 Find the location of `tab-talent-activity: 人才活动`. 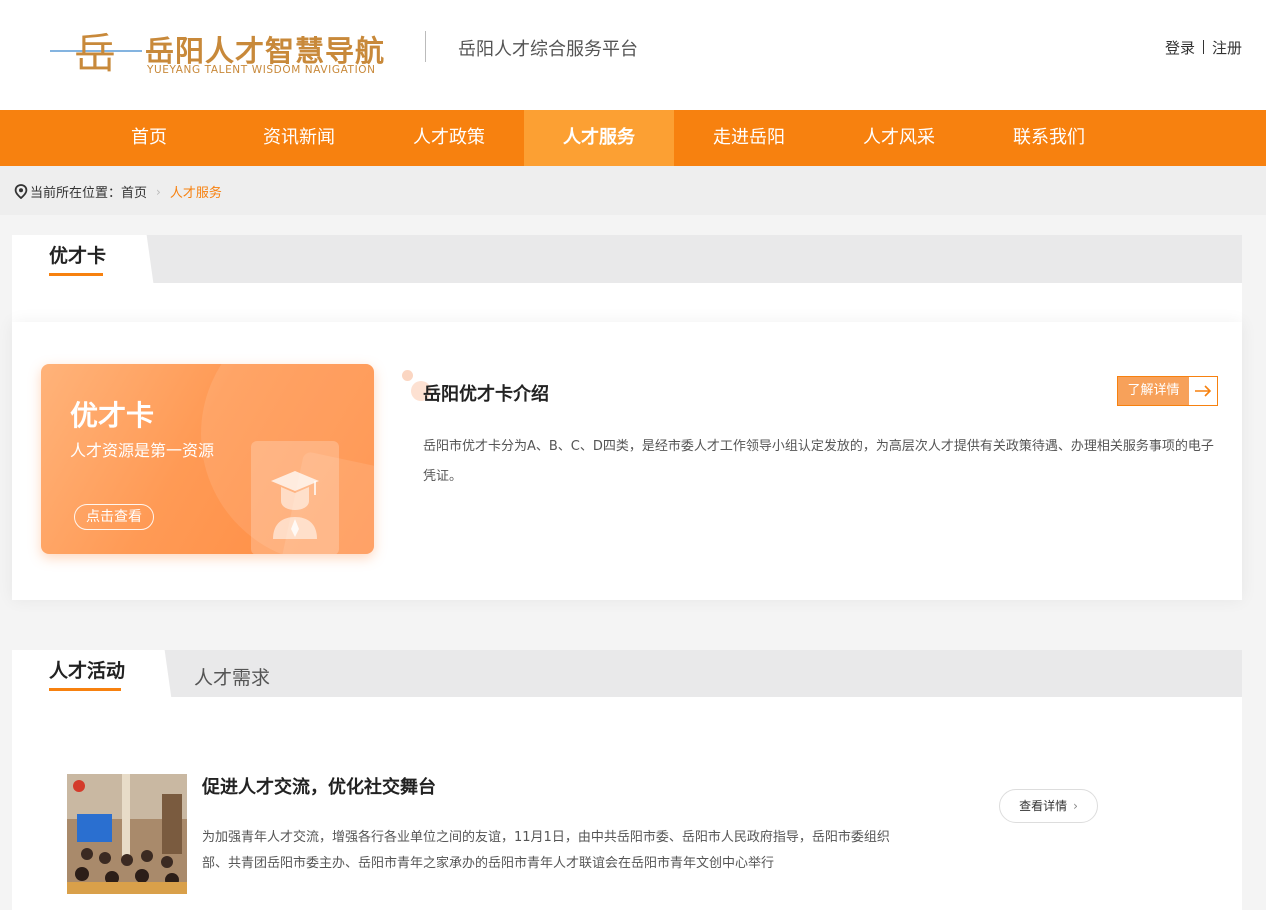

tab-talent-activity: 人才活动 is located at coordinates (85, 674).